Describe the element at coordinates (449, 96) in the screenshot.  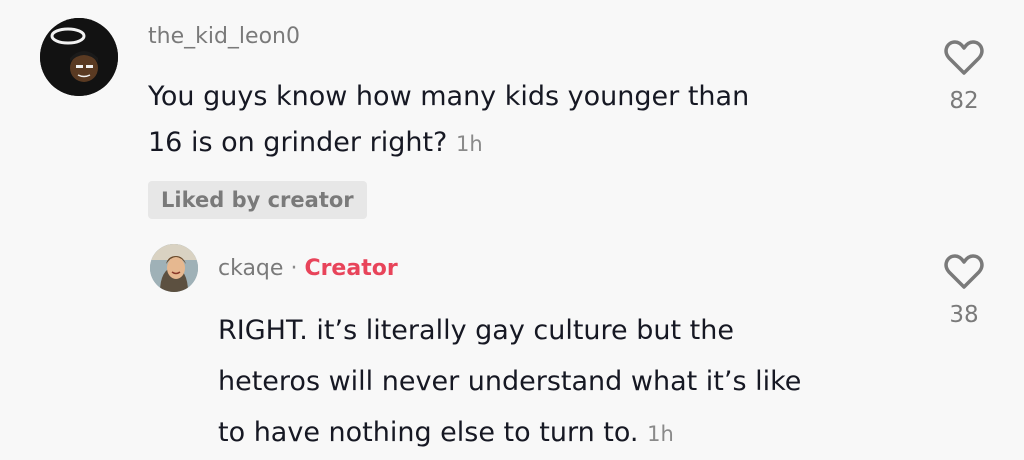
I see `comment-text-line-1: You guys know how many kids younger than` at that location.